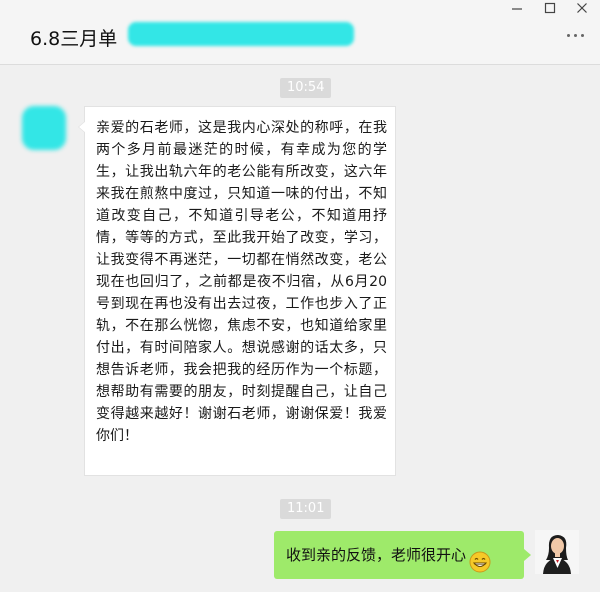 This screenshot has width=600, height=592. I want to click on redacted-name, so click(241, 34).